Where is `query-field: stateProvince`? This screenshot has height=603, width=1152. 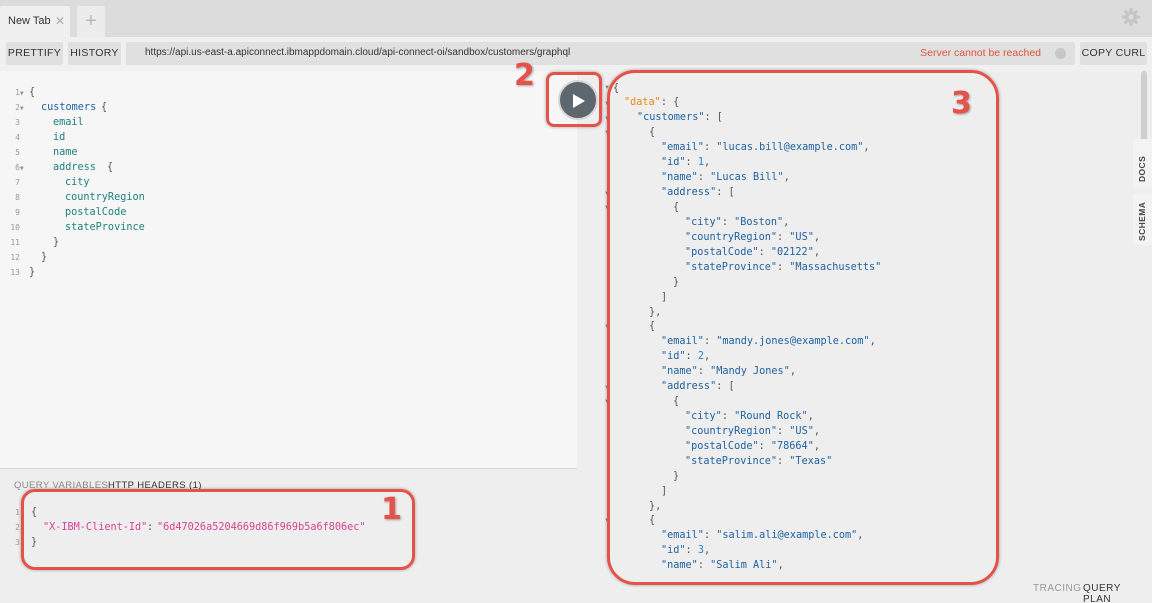
query-field: stateProvince is located at coordinates (105, 227).